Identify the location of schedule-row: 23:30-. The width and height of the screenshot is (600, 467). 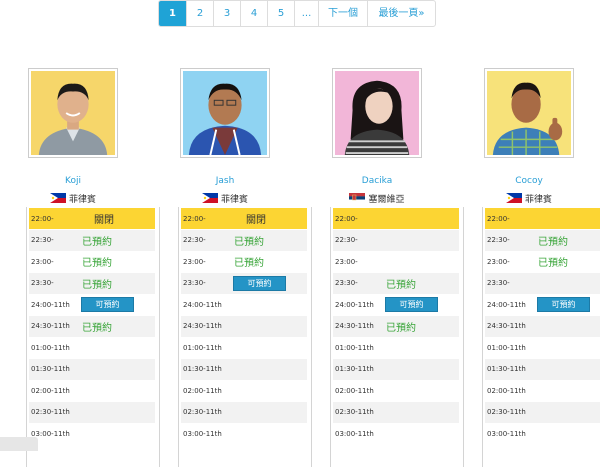
(542, 283).